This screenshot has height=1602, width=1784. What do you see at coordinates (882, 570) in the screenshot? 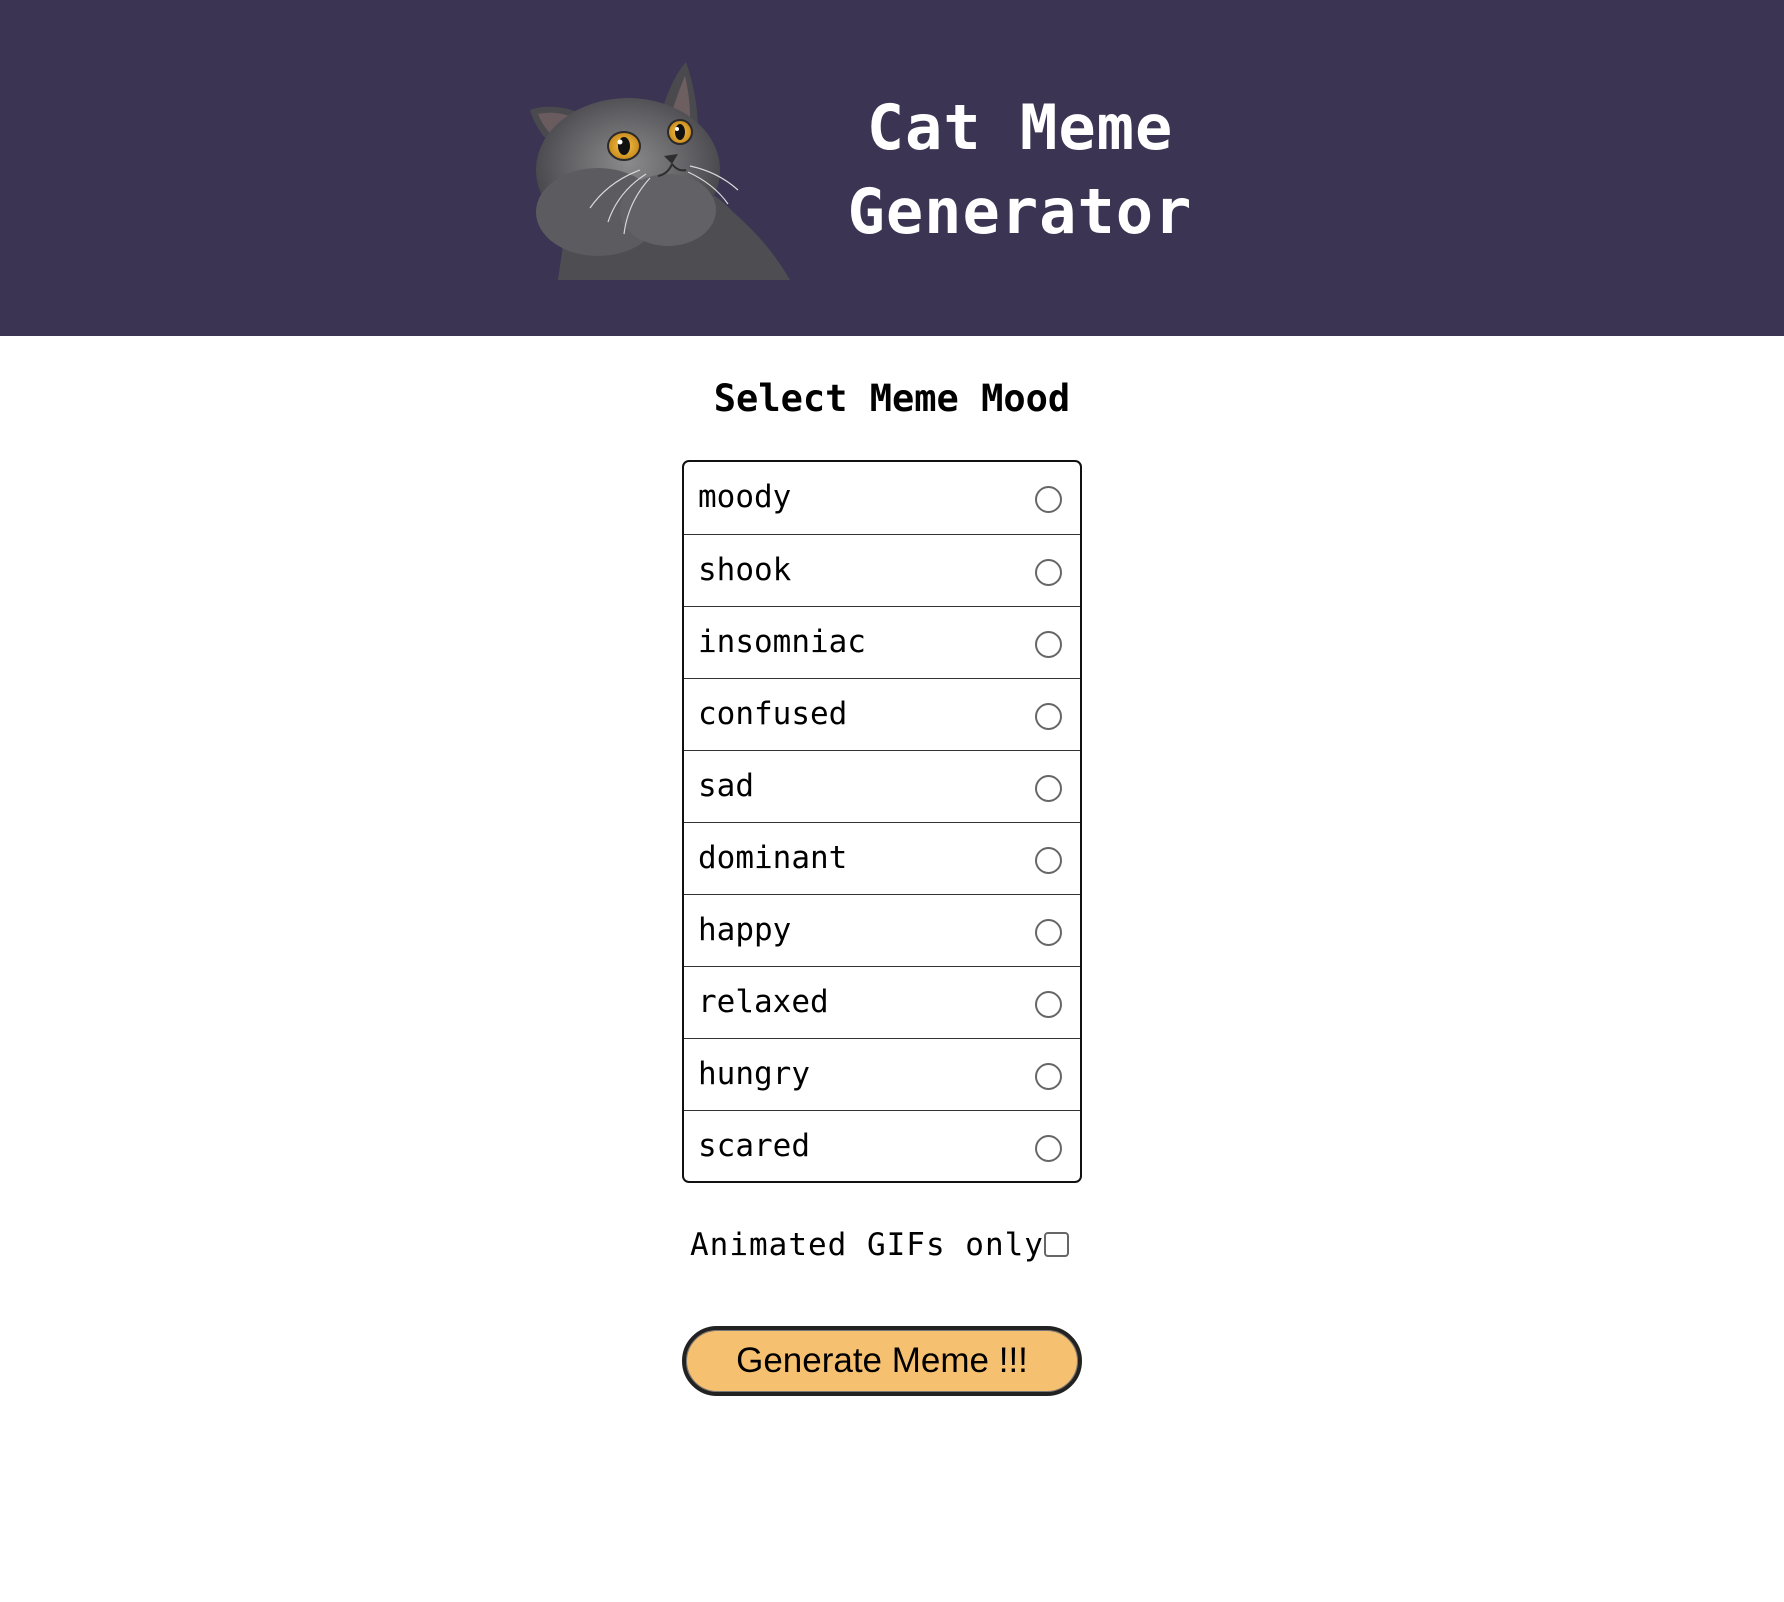
I see `mood-option-shook: shook` at bounding box center [882, 570].